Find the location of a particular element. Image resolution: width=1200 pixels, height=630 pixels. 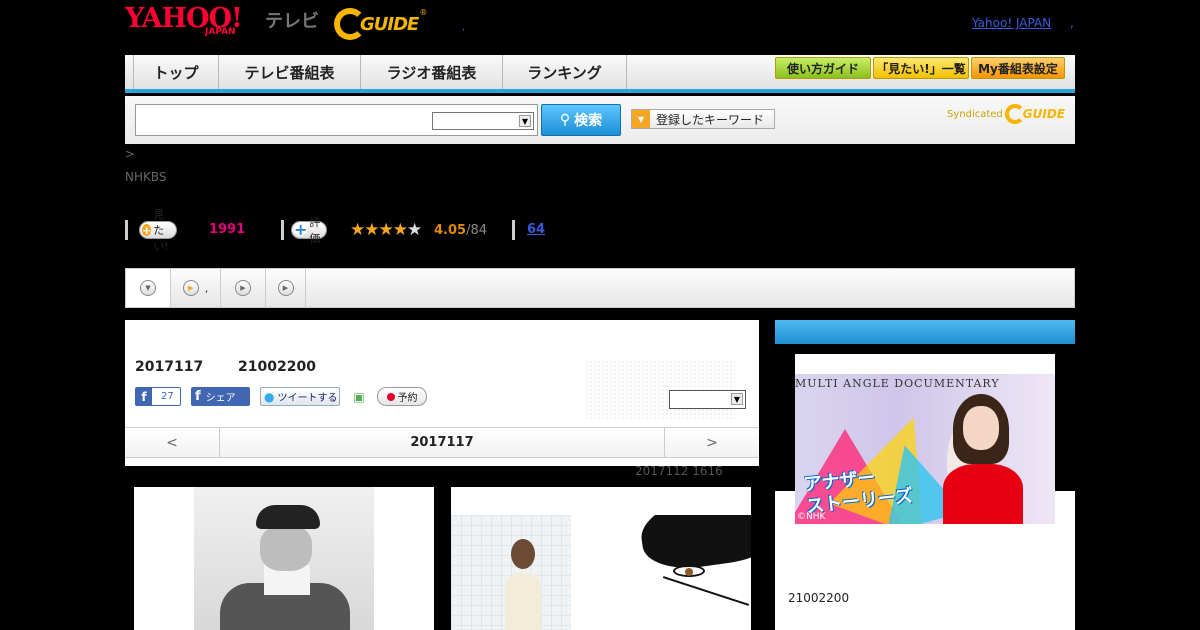

yahoo-logo: YAHOO! JAPAN is located at coordinates (184, 23).